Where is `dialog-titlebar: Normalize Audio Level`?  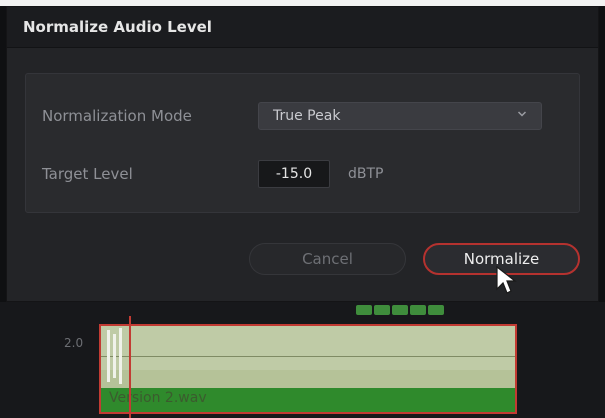
dialog-titlebar: Normalize Audio Level is located at coordinates (302, 27).